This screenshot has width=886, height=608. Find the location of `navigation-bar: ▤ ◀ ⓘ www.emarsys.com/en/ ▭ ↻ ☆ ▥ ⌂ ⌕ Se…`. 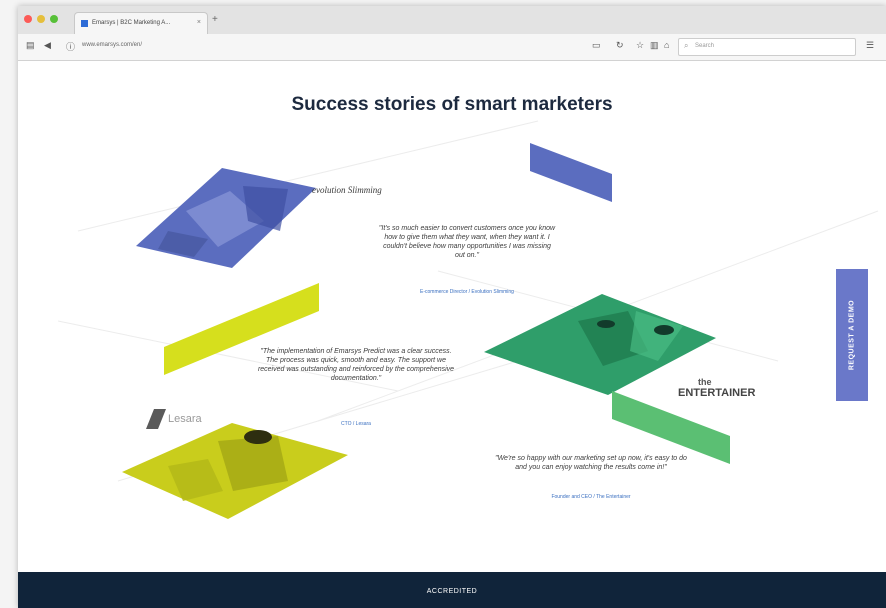

navigation-bar: ▤ ◀ ⓘ www.emarsys.com/en/ ▭ ↻ ☆ ▥ ⌂ ⌕ Se… is located at coordinates (452, 47).